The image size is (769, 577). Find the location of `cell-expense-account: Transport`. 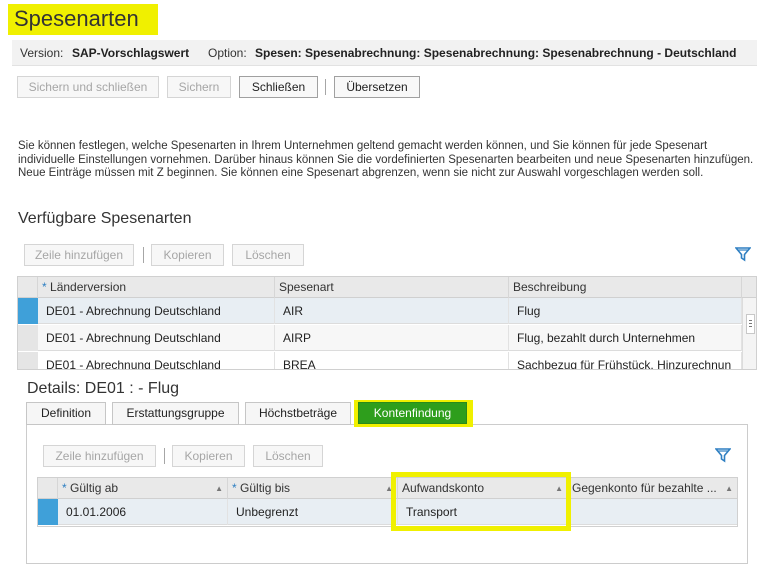

cell-expense-account: Transport is located at coordinates (485, 512).